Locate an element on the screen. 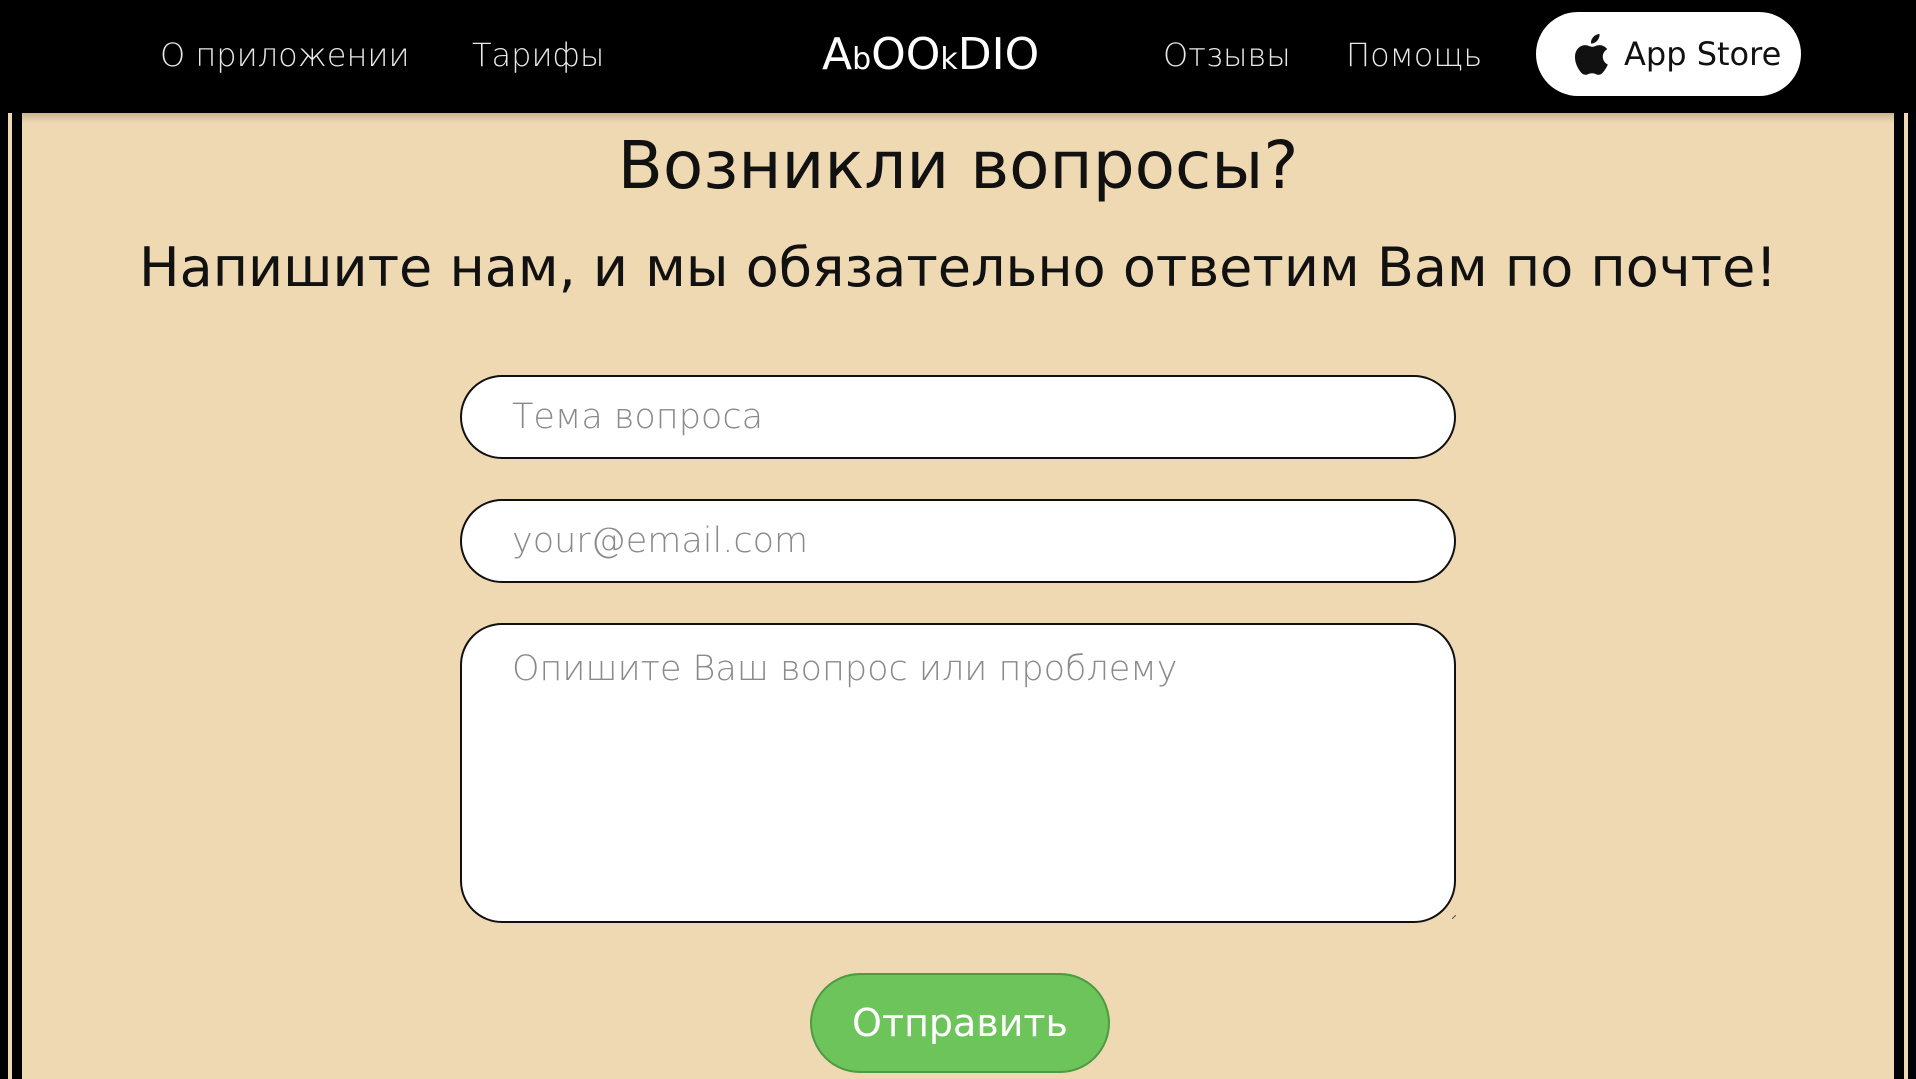 The image size is (1916, 1079). logo-part: OO is located at coordinates (906, 54).